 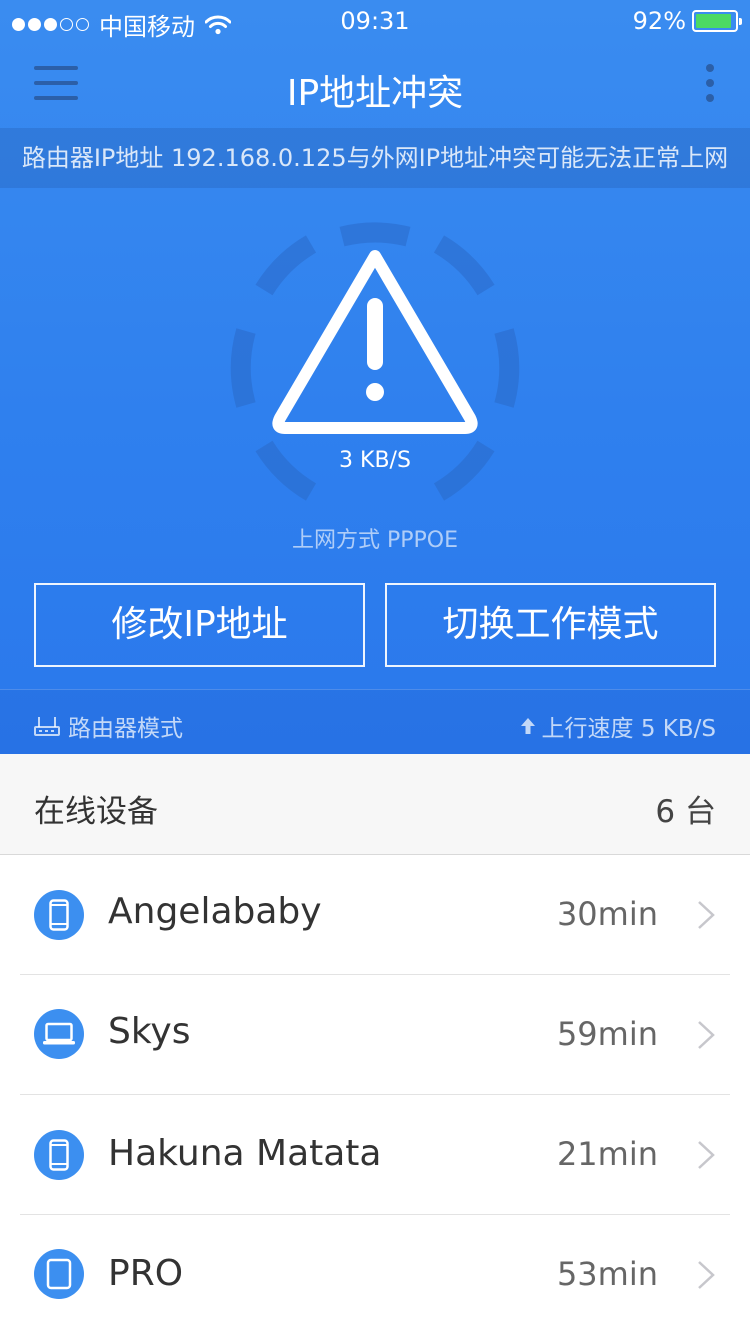 What do you see at coordinates (375, 1274) in the screenshot?
I see `device-row: PRO 53min` at bounding box center [375, 1274].